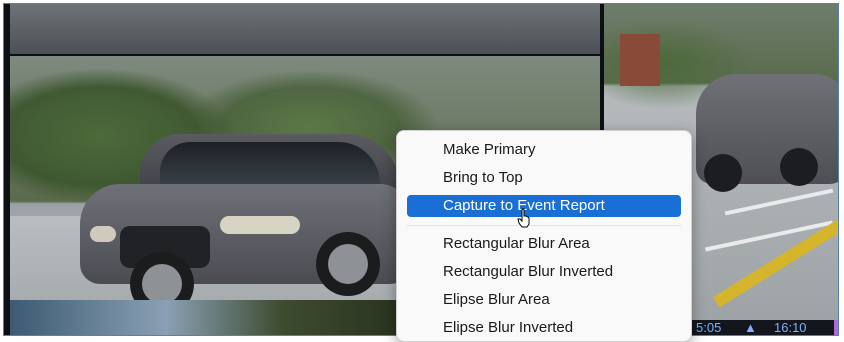 This screenshot has width=844, height=342. I want to click on timeline-time-current: 16:10, so click(790, 327).